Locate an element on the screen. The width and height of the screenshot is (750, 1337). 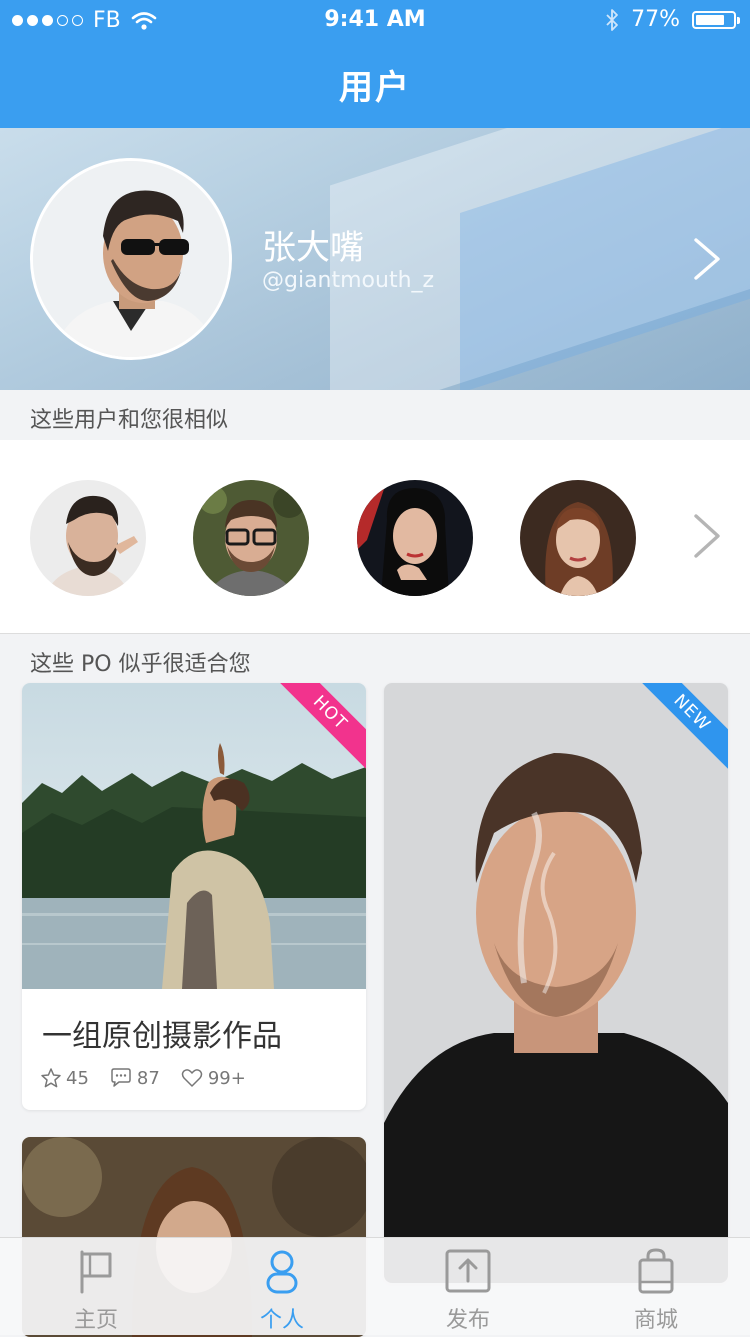
similar-users-row is located at coordinates (375, 537).